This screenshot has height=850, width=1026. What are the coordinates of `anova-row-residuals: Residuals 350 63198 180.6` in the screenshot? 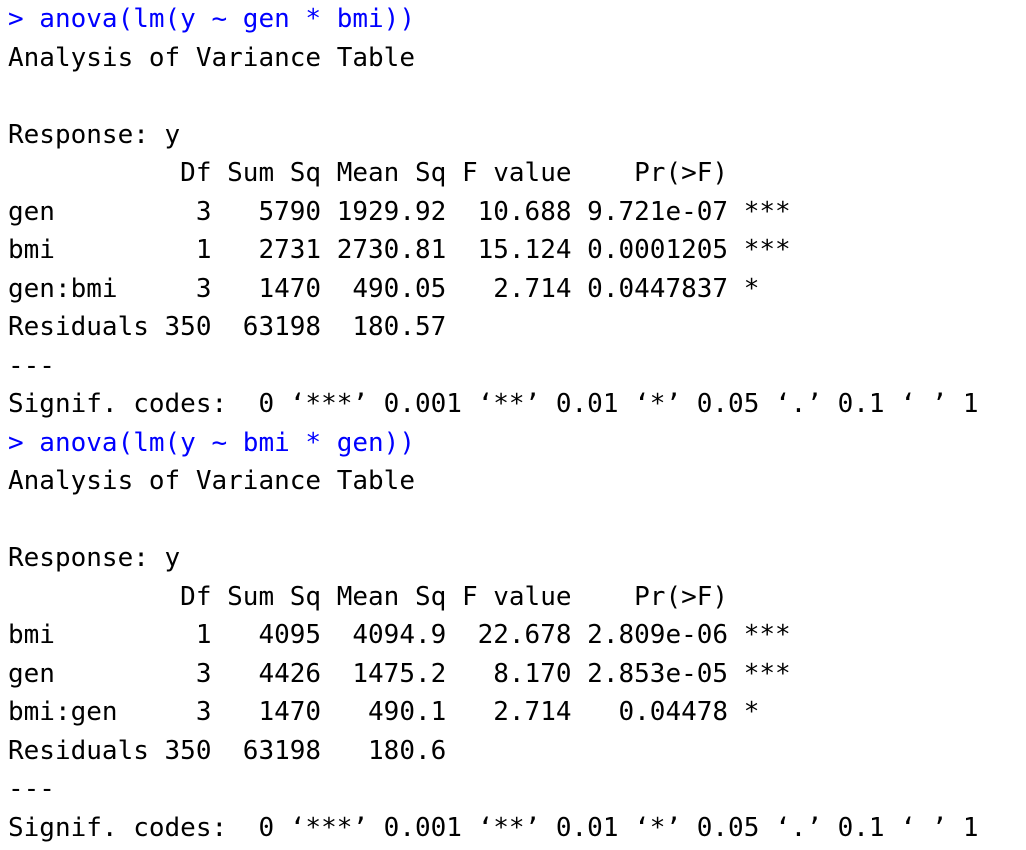 It's located at (399, 750).